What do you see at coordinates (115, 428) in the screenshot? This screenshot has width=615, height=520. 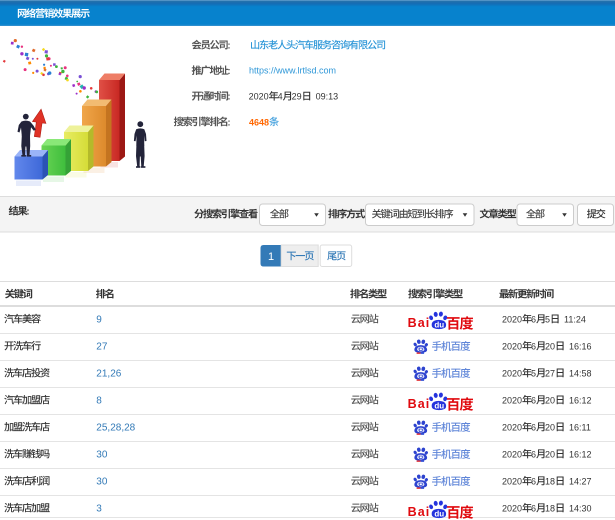 I see `svg-text: 25,28,28` at bounding box center [115, 428].